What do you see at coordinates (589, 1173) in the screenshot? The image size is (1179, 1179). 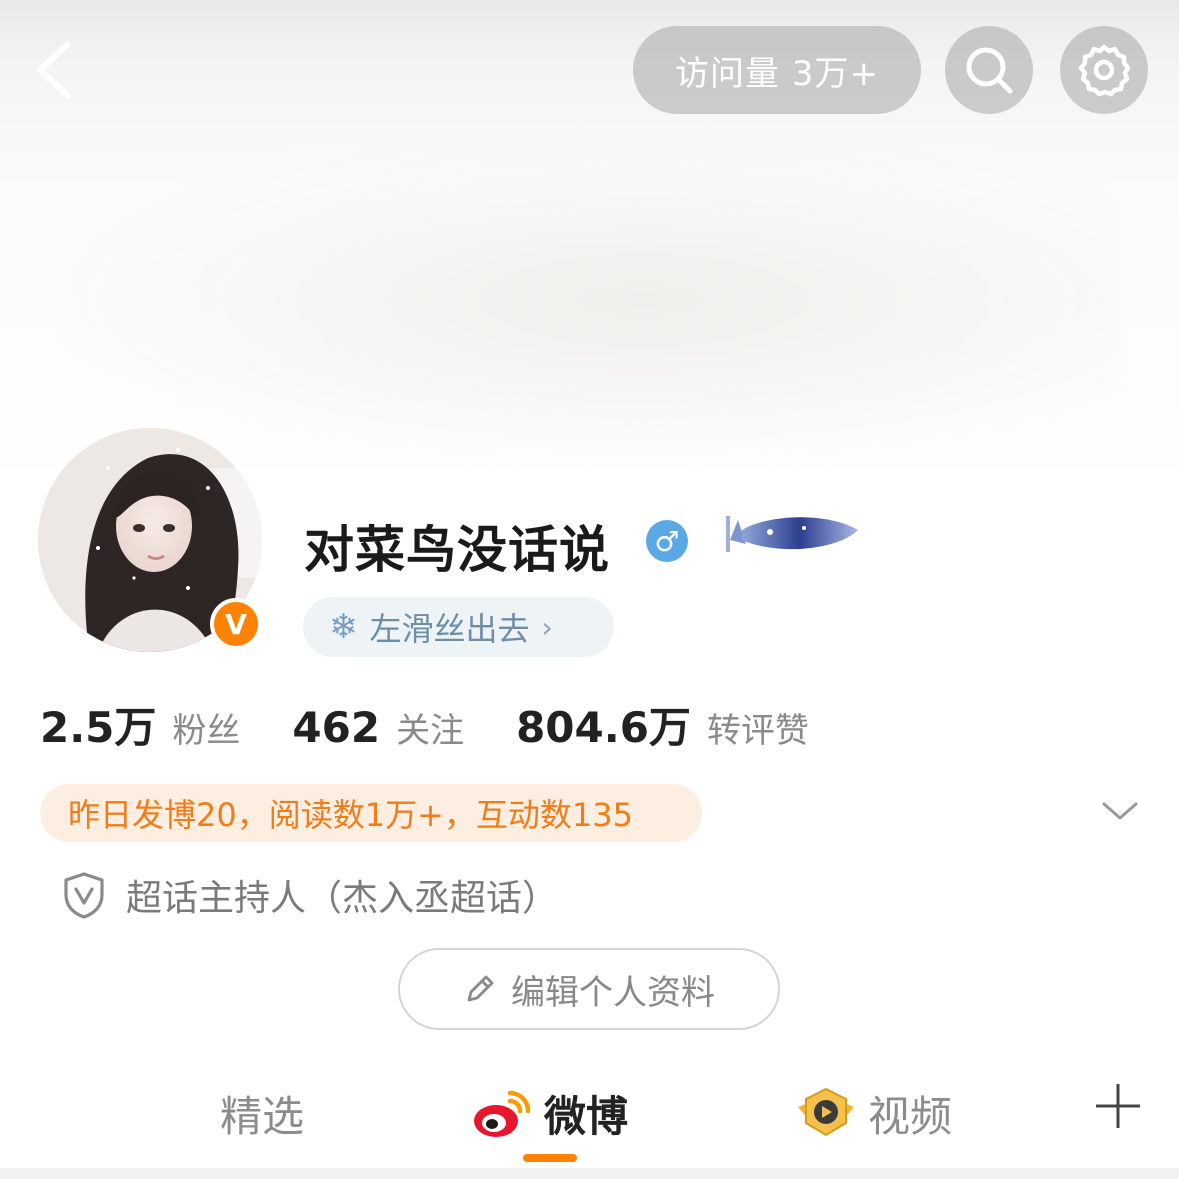 I see `divider` at bounding box center [589, 1173].